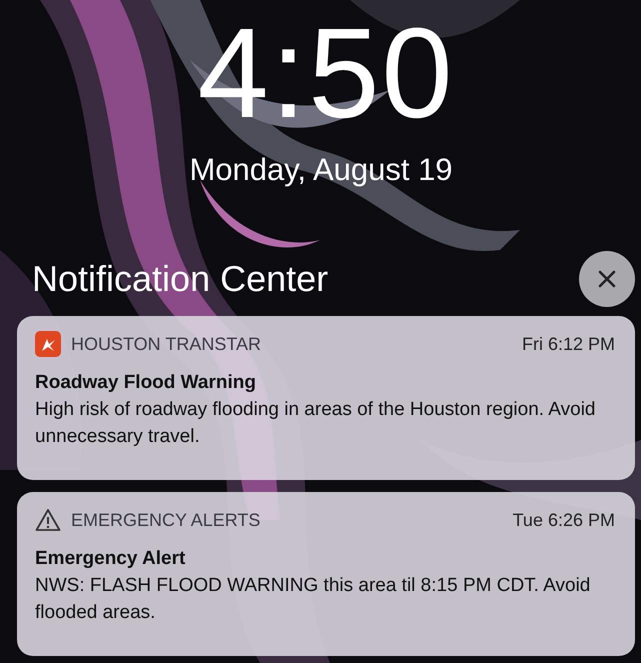 The height and width of the screenshot is (663, 641). What do you see at coordinates (110, 559) in the screenshot?
I see `notification-title: Emergency Alert` at bounding box center [110, 559].